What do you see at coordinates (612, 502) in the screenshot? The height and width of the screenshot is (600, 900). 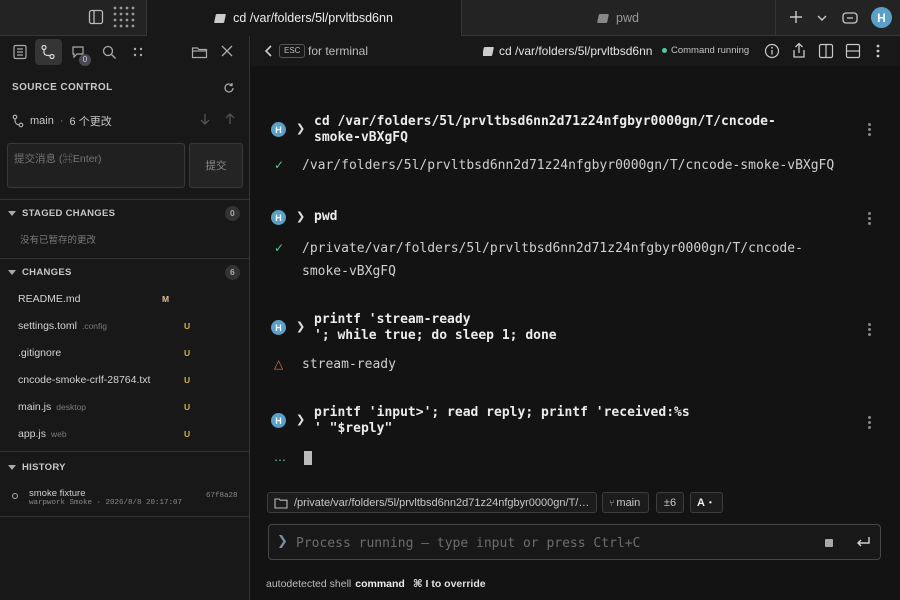 I see `branch-icon: ⑂` at bounding box center [612, 502].